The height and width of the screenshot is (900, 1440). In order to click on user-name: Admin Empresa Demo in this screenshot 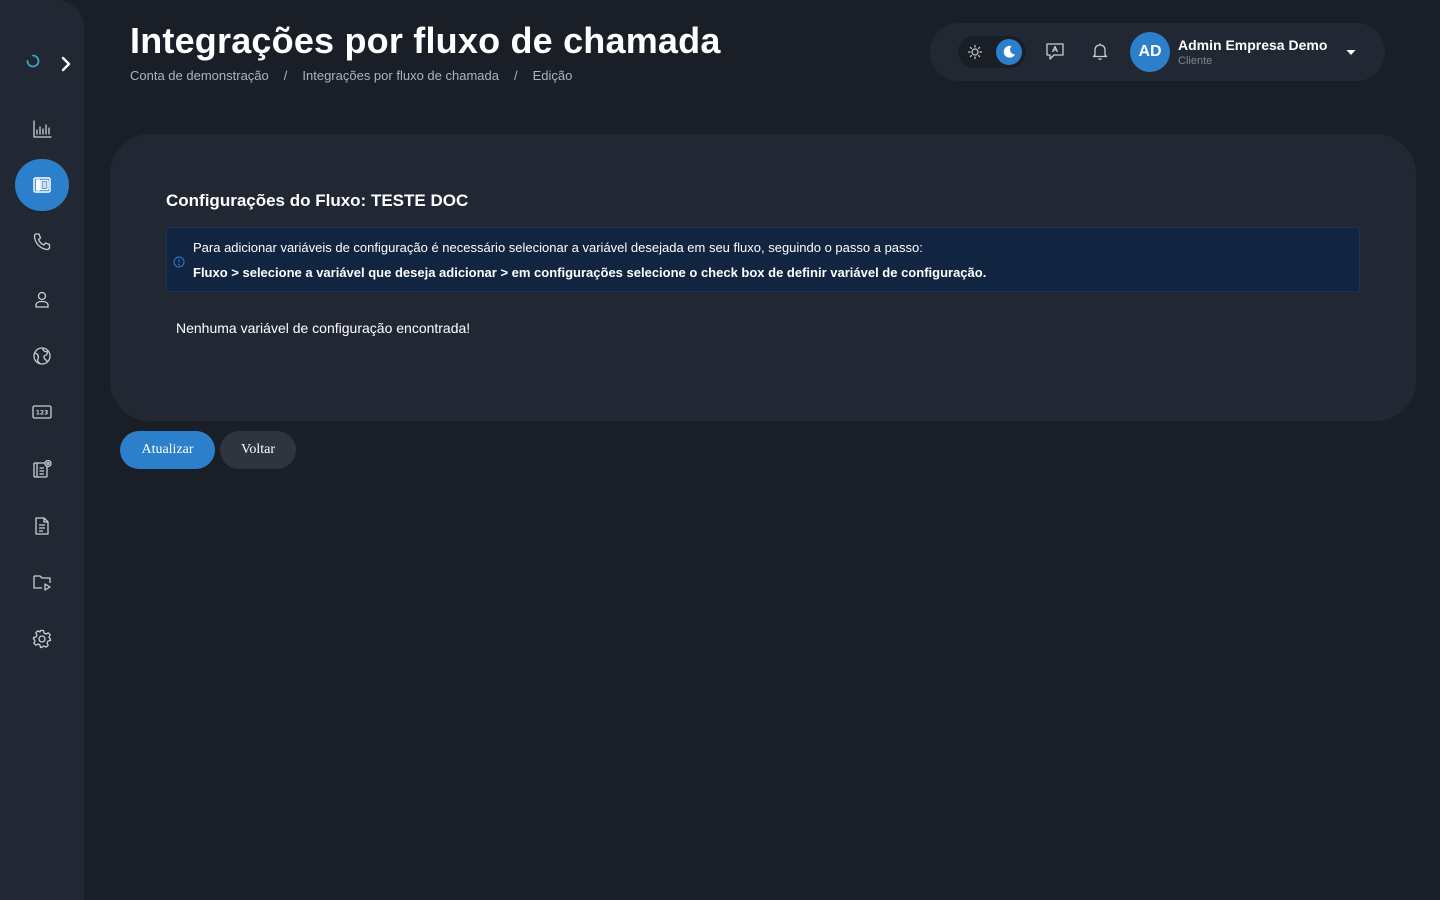, I will do `click(1252, 45)`.